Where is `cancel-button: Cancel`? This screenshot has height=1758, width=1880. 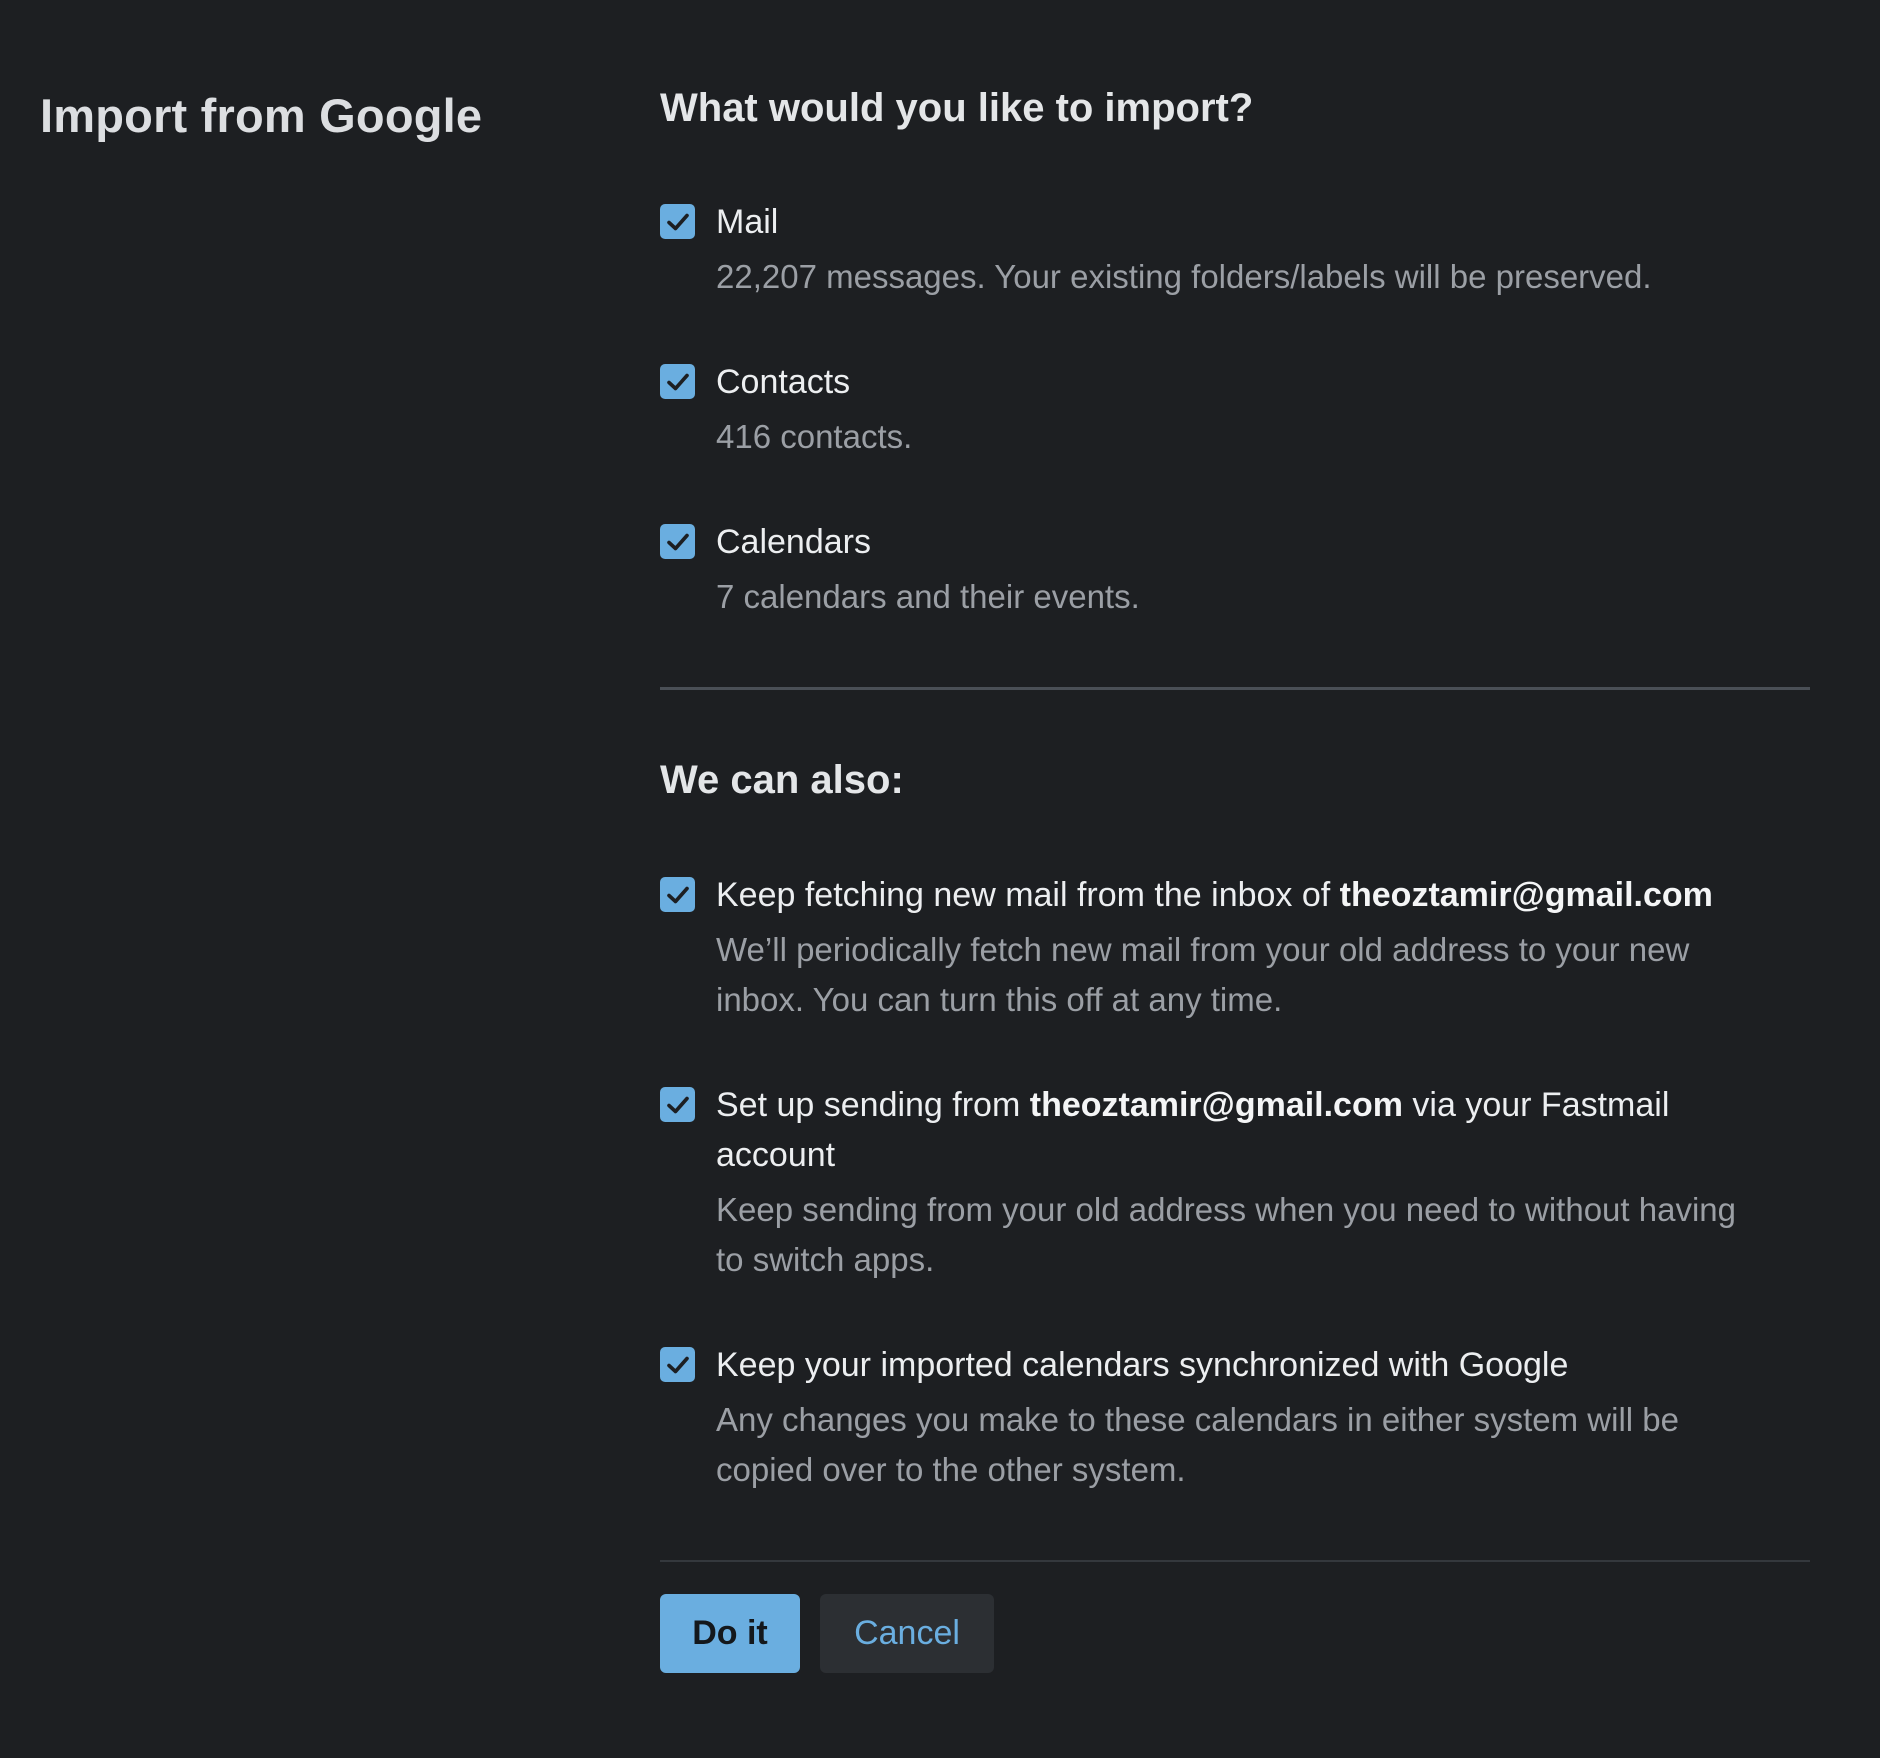 cancel-button: Cancel is located at coordinates (907, 1633).